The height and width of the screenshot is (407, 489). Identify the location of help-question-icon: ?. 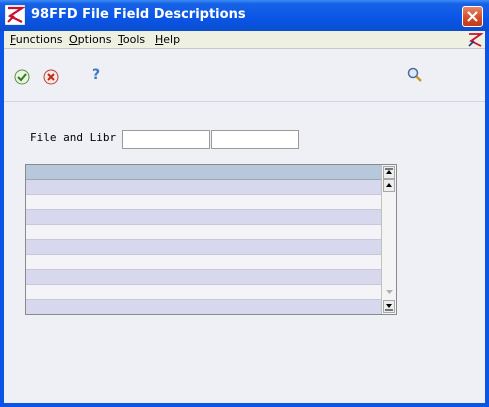
(96, 75).